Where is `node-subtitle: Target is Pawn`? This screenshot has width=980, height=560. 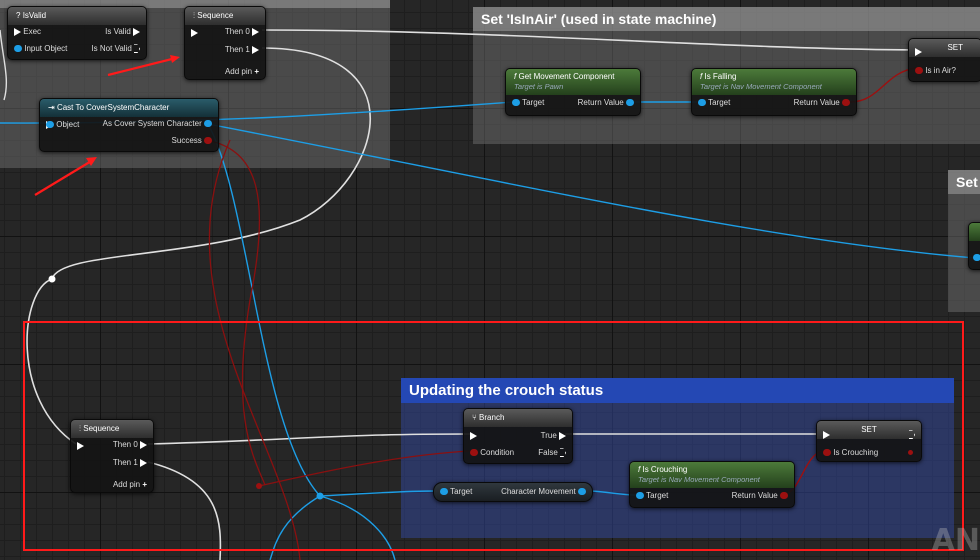 node-subtitle: Target is Pawn is located at coordinates (539, 86).